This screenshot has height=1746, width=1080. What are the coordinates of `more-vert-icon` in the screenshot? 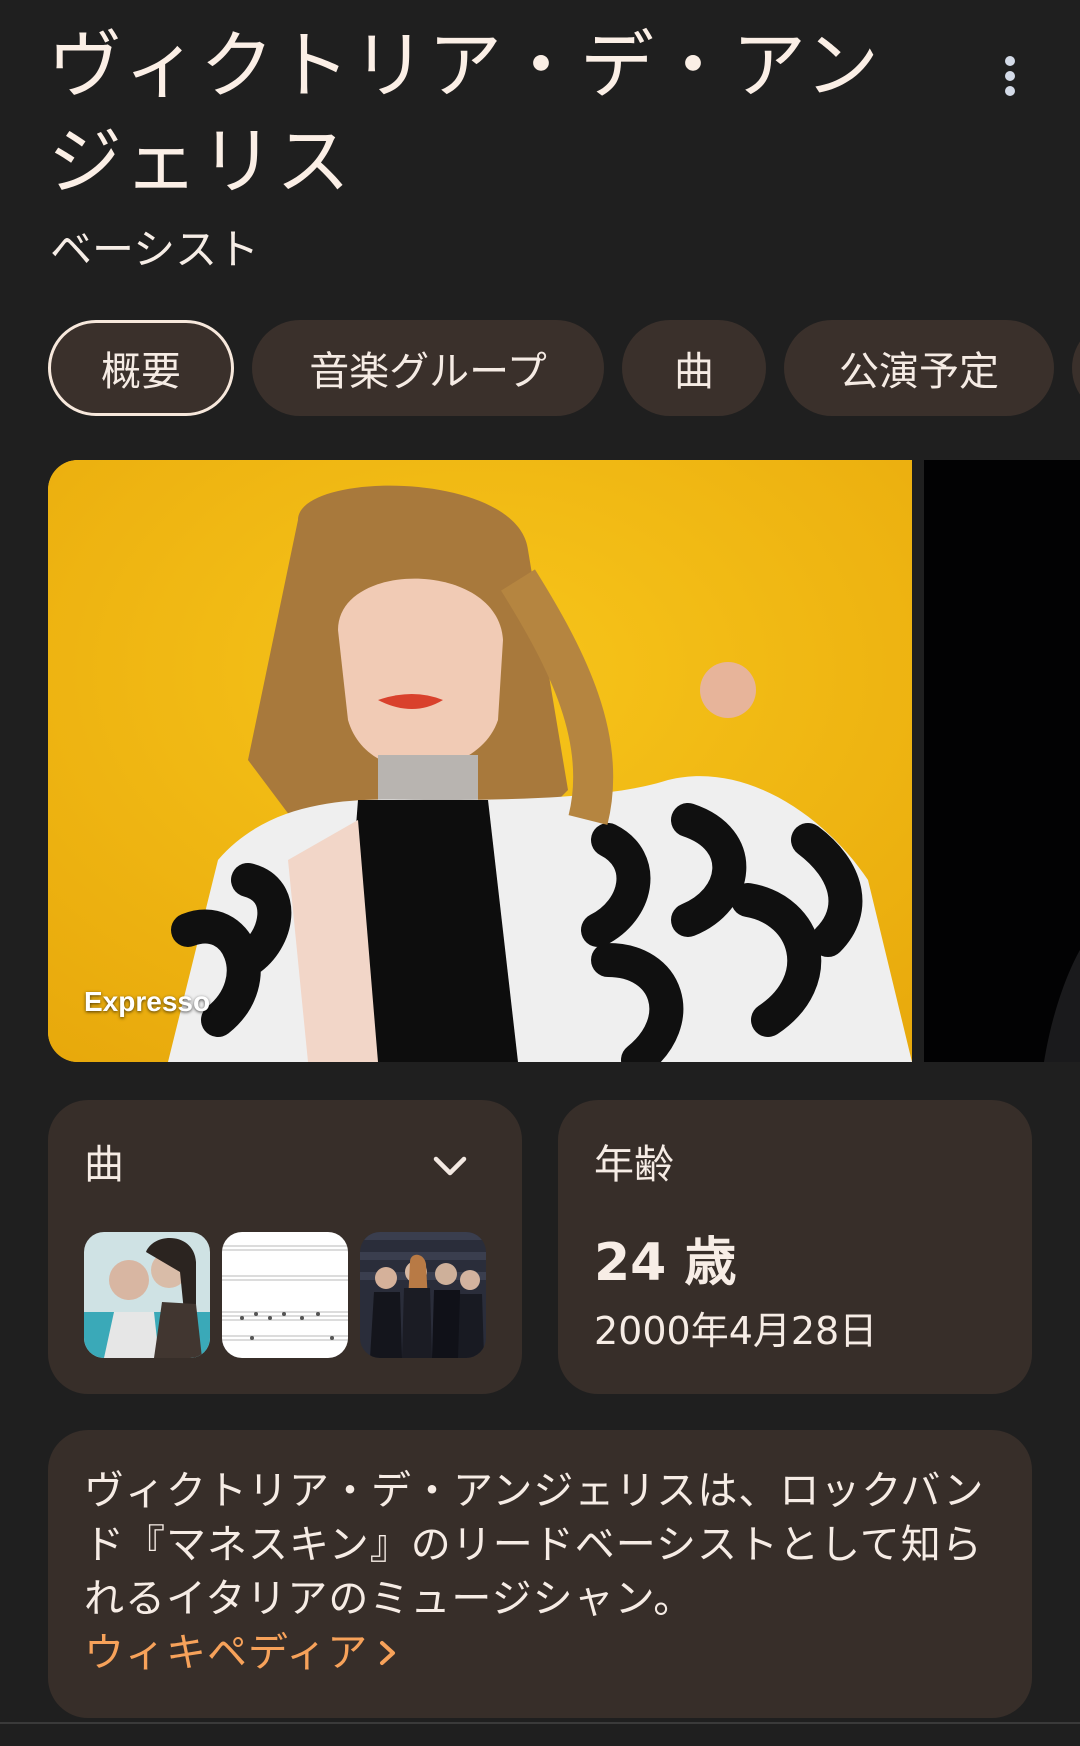 It's located at (1010, 76).